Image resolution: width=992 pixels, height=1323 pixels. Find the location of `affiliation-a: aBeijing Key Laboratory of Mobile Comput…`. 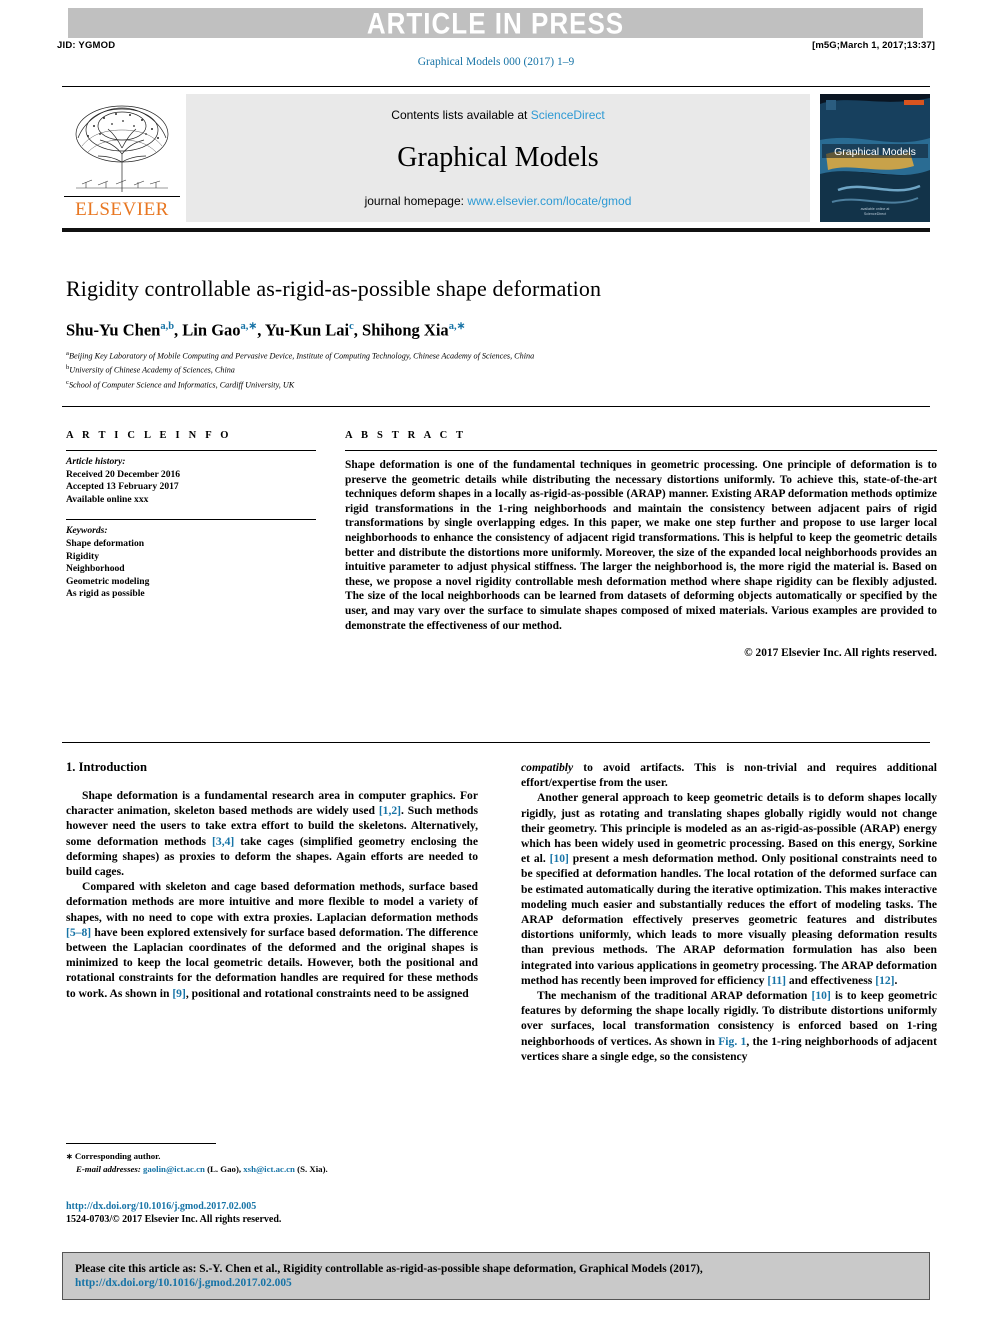

affiliation-a: aBeijing Key Laboratory of Mobile Comput… is located at coordinates (501, 355).